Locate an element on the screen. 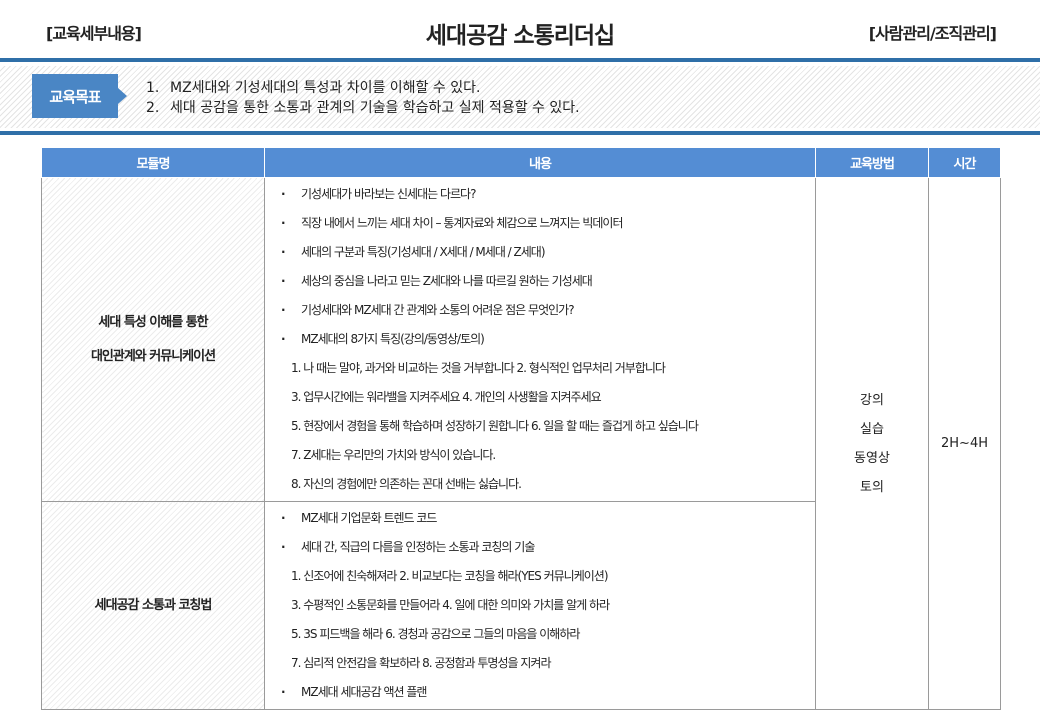 The height and width of the screenshot is (720, 1040). list-item: 세상의 중심을 나라고 믿는 Z세대와 나를 따르길 원하는 기성세대 is located at coordinates (548, 281).